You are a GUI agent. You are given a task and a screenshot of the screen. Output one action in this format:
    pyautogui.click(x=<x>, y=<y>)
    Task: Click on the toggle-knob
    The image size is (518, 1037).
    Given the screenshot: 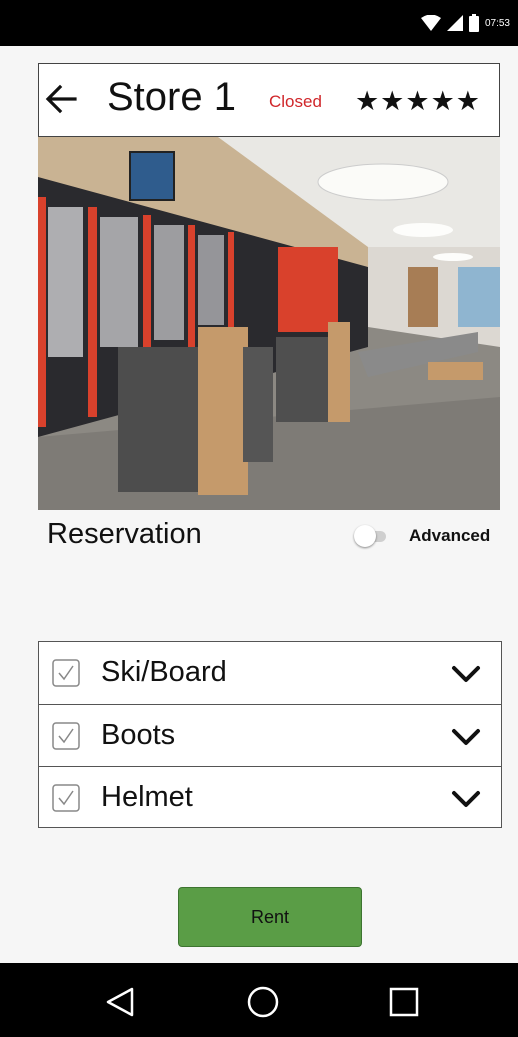 What is the action you would take?
    pyautogui.click(x=365, y=536)
    